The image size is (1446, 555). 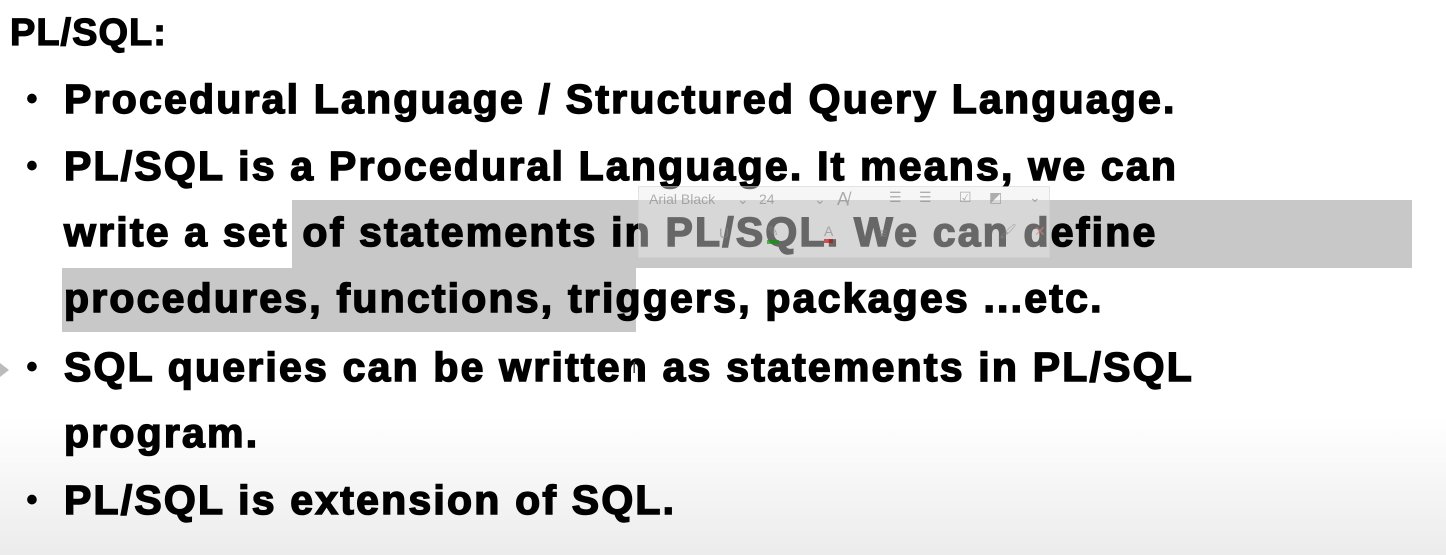 What do you see at coordinates (895, 197) in the screenshot?
I see `bullets-icon: ☰` at bounding box center [895, 197].